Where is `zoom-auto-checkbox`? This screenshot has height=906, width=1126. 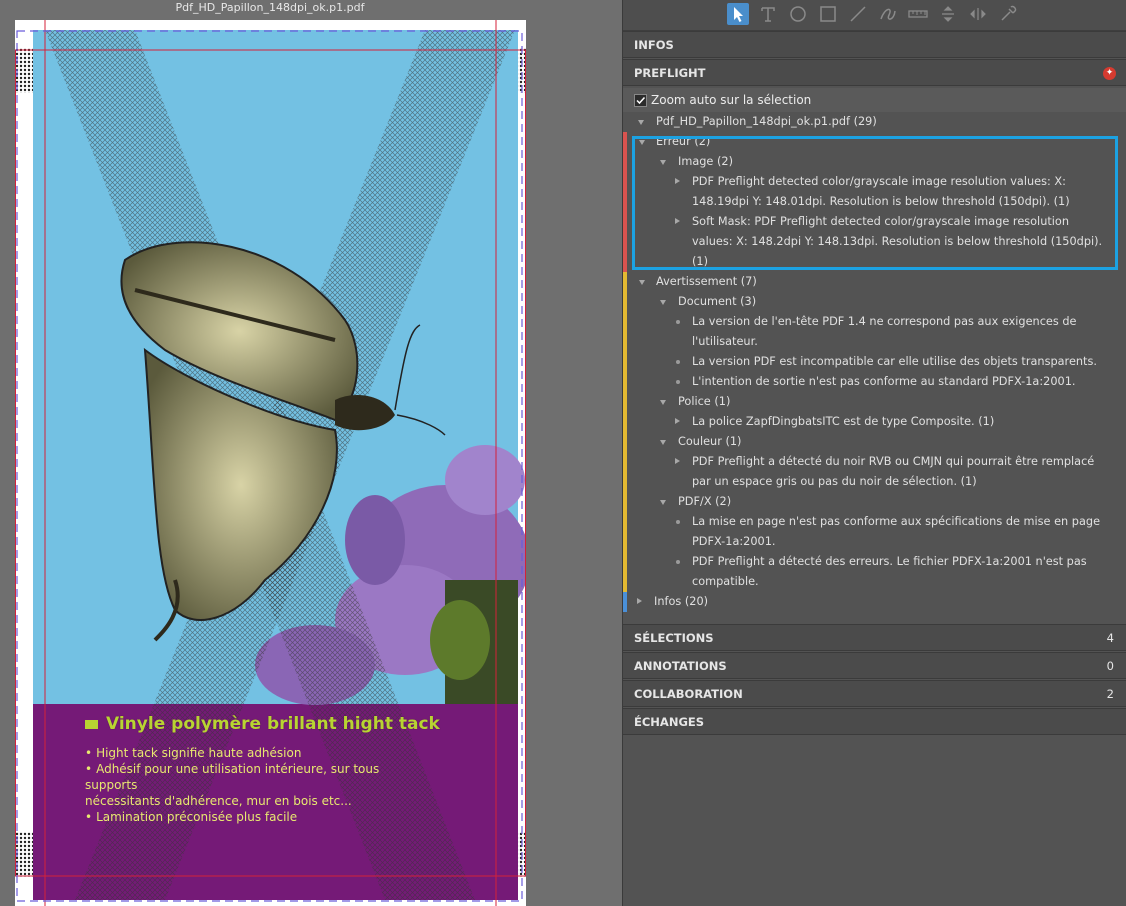 zoom-auto-checkbox is located at coordinates (640, 100).